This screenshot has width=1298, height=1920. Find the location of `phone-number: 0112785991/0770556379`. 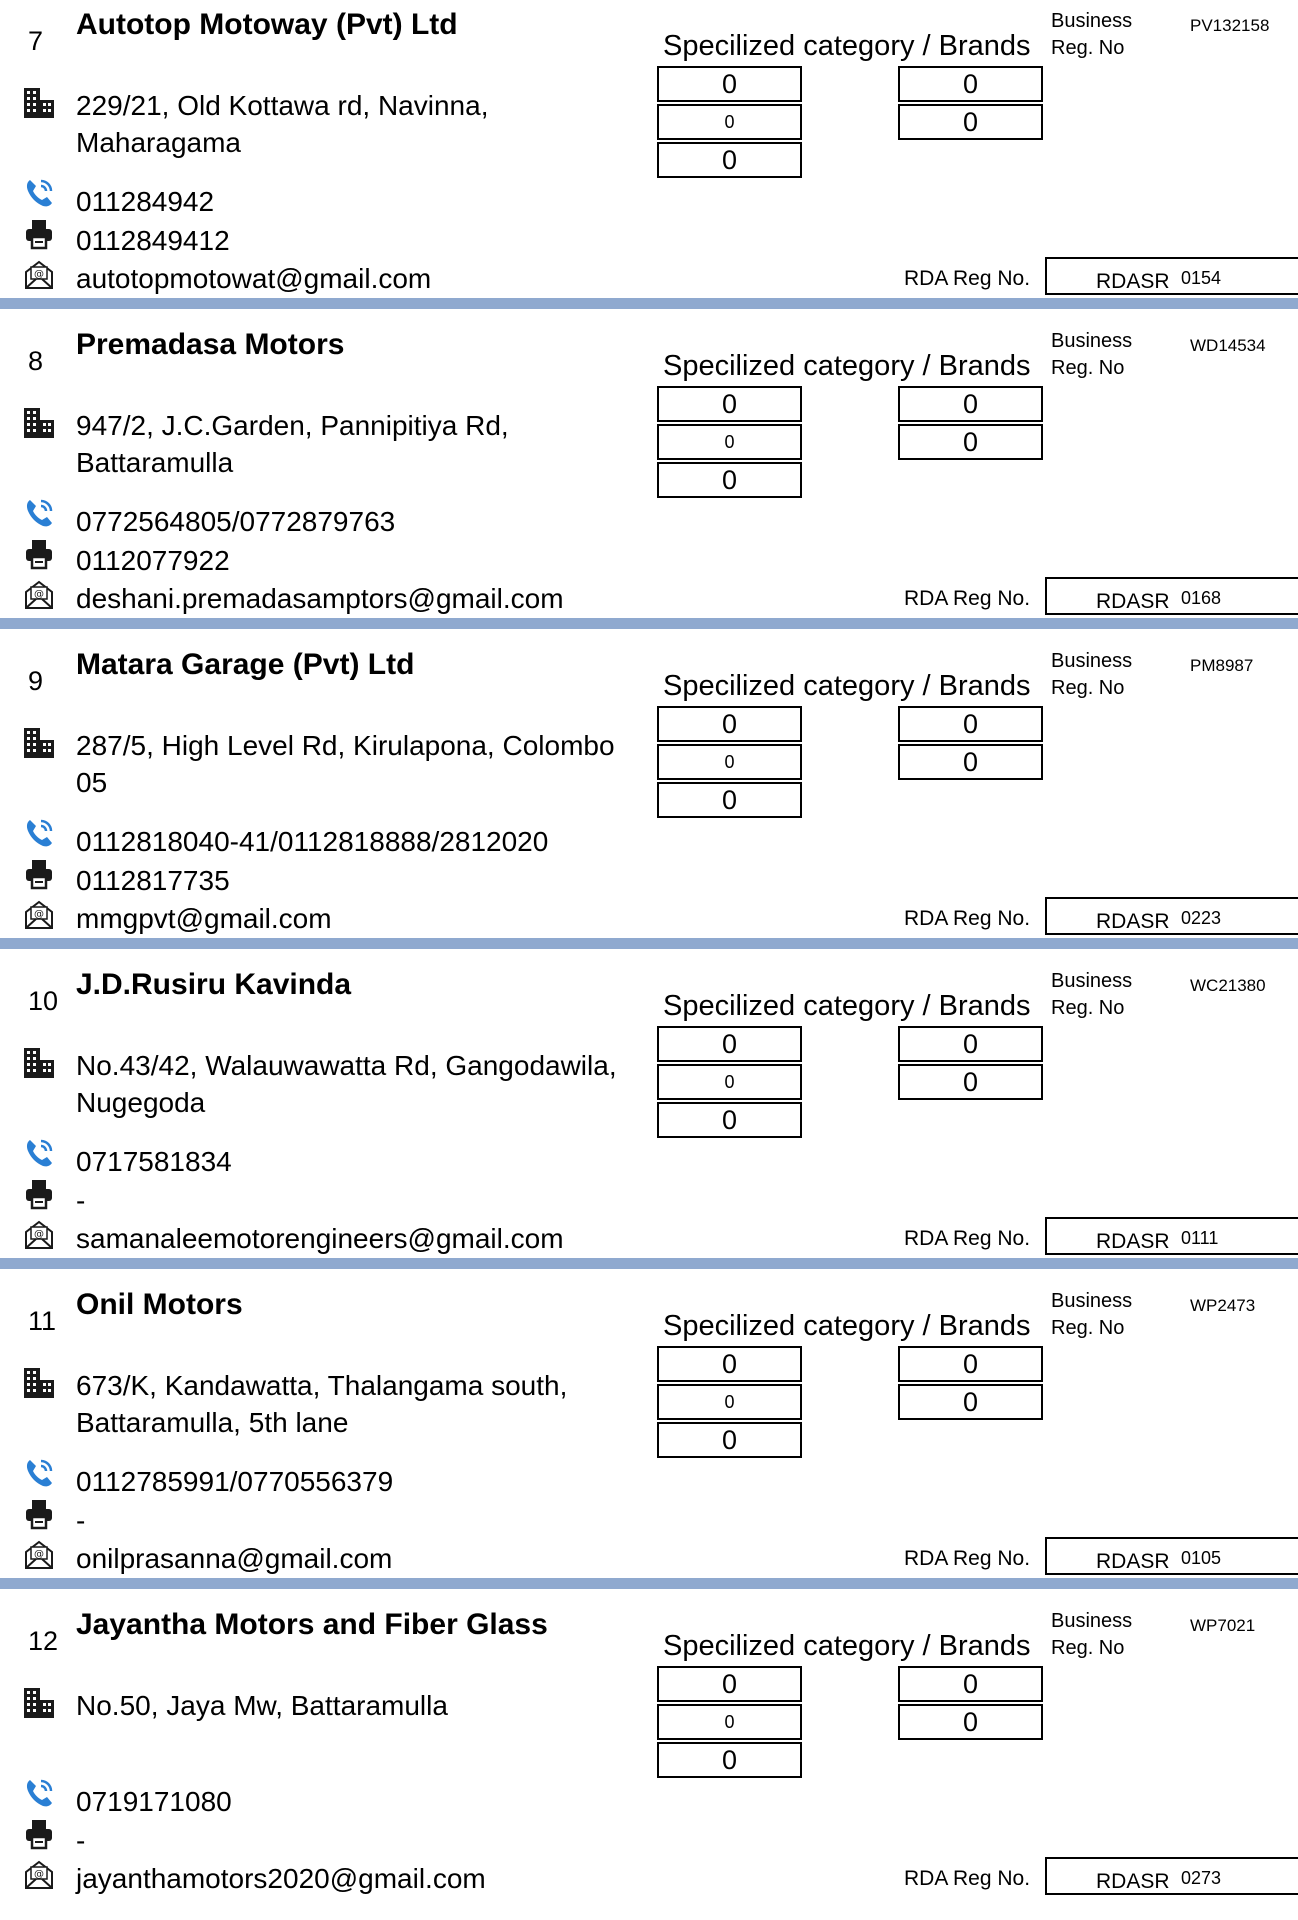

phone-number: 0112785991/0770556379 is located at coordinates (235, 1481).